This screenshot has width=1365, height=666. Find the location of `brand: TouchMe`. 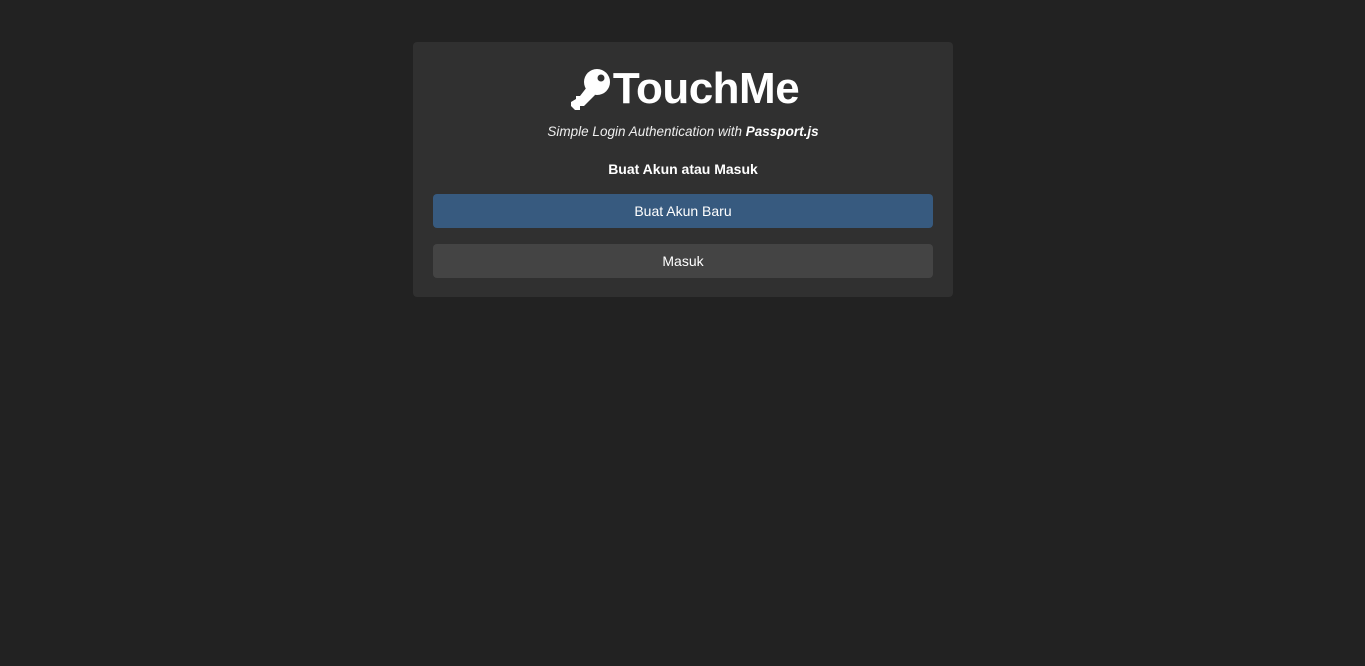

brand: TouchMe is located at coordinates (683, 89).